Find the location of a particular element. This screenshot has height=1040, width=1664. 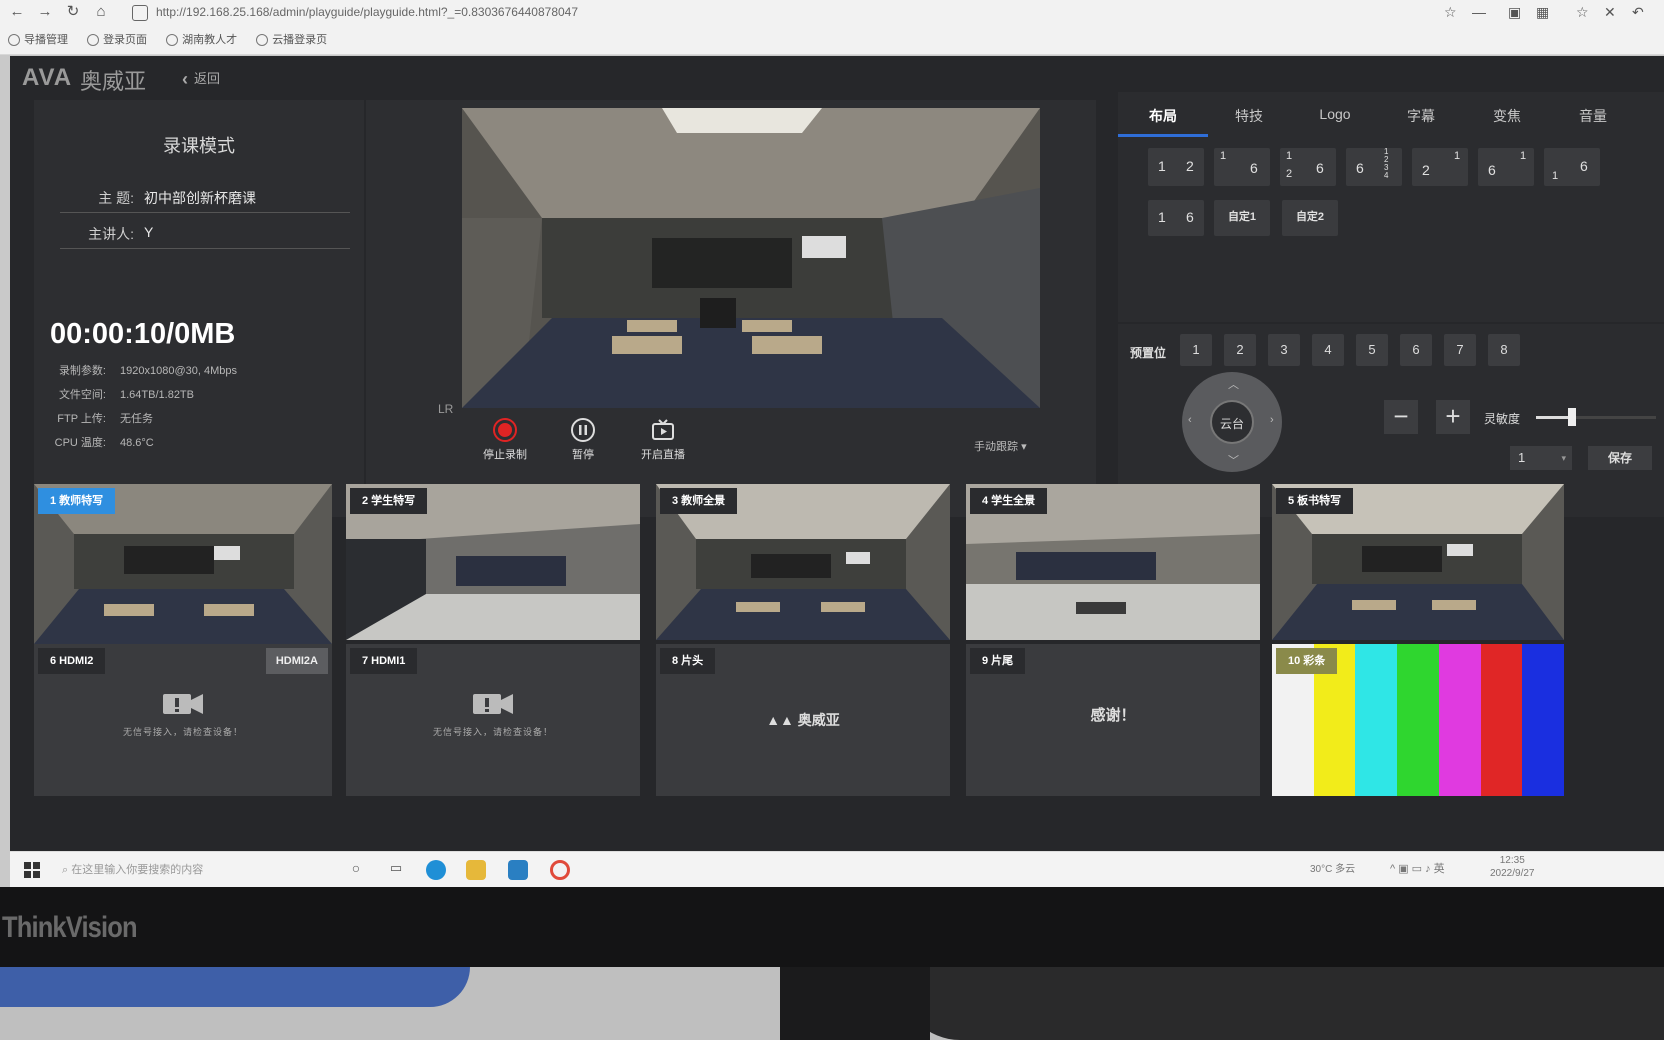

back-button: ‹ 返回 is located at coordinates (201, 79).